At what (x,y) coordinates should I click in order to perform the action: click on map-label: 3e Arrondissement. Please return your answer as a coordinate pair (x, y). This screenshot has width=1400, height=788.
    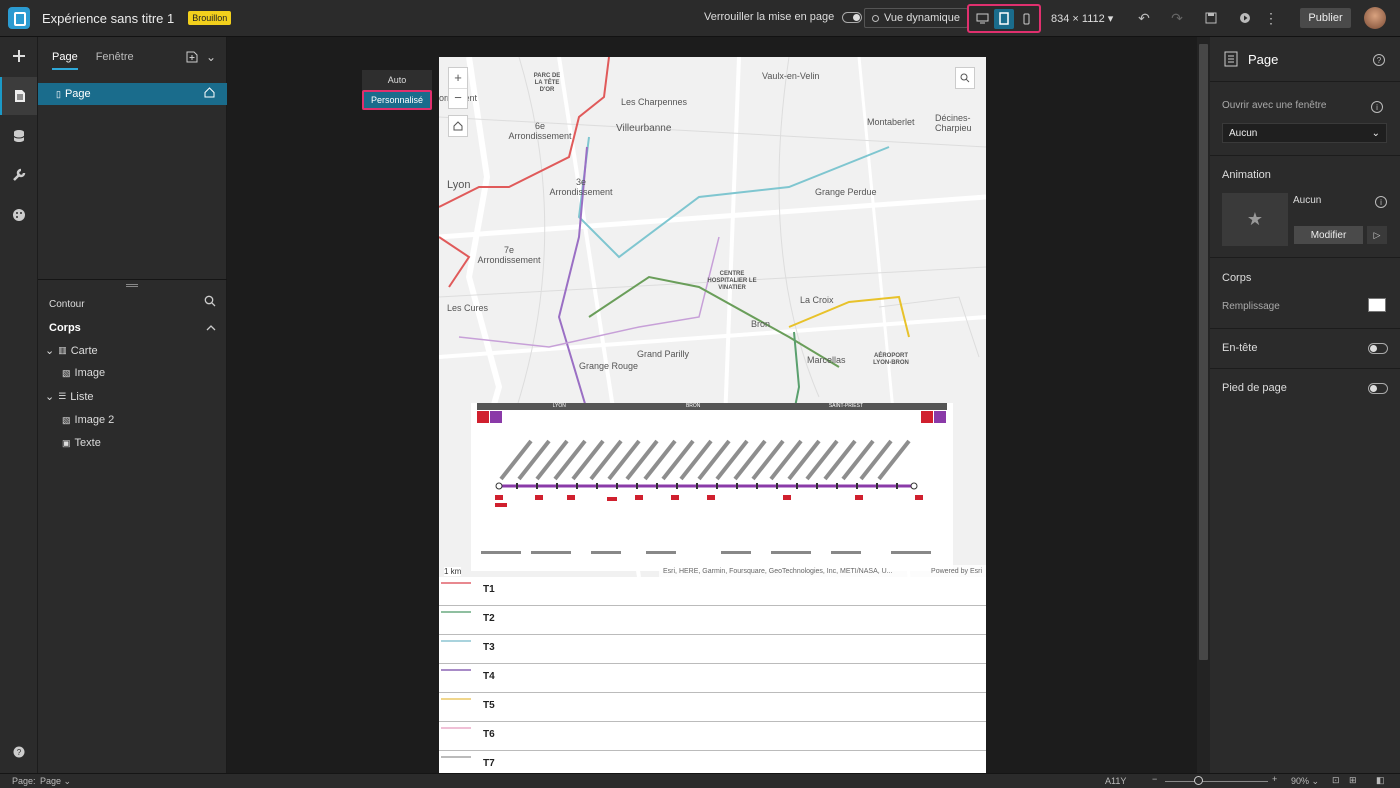
    Looking at the image, I should click on (581, 187).